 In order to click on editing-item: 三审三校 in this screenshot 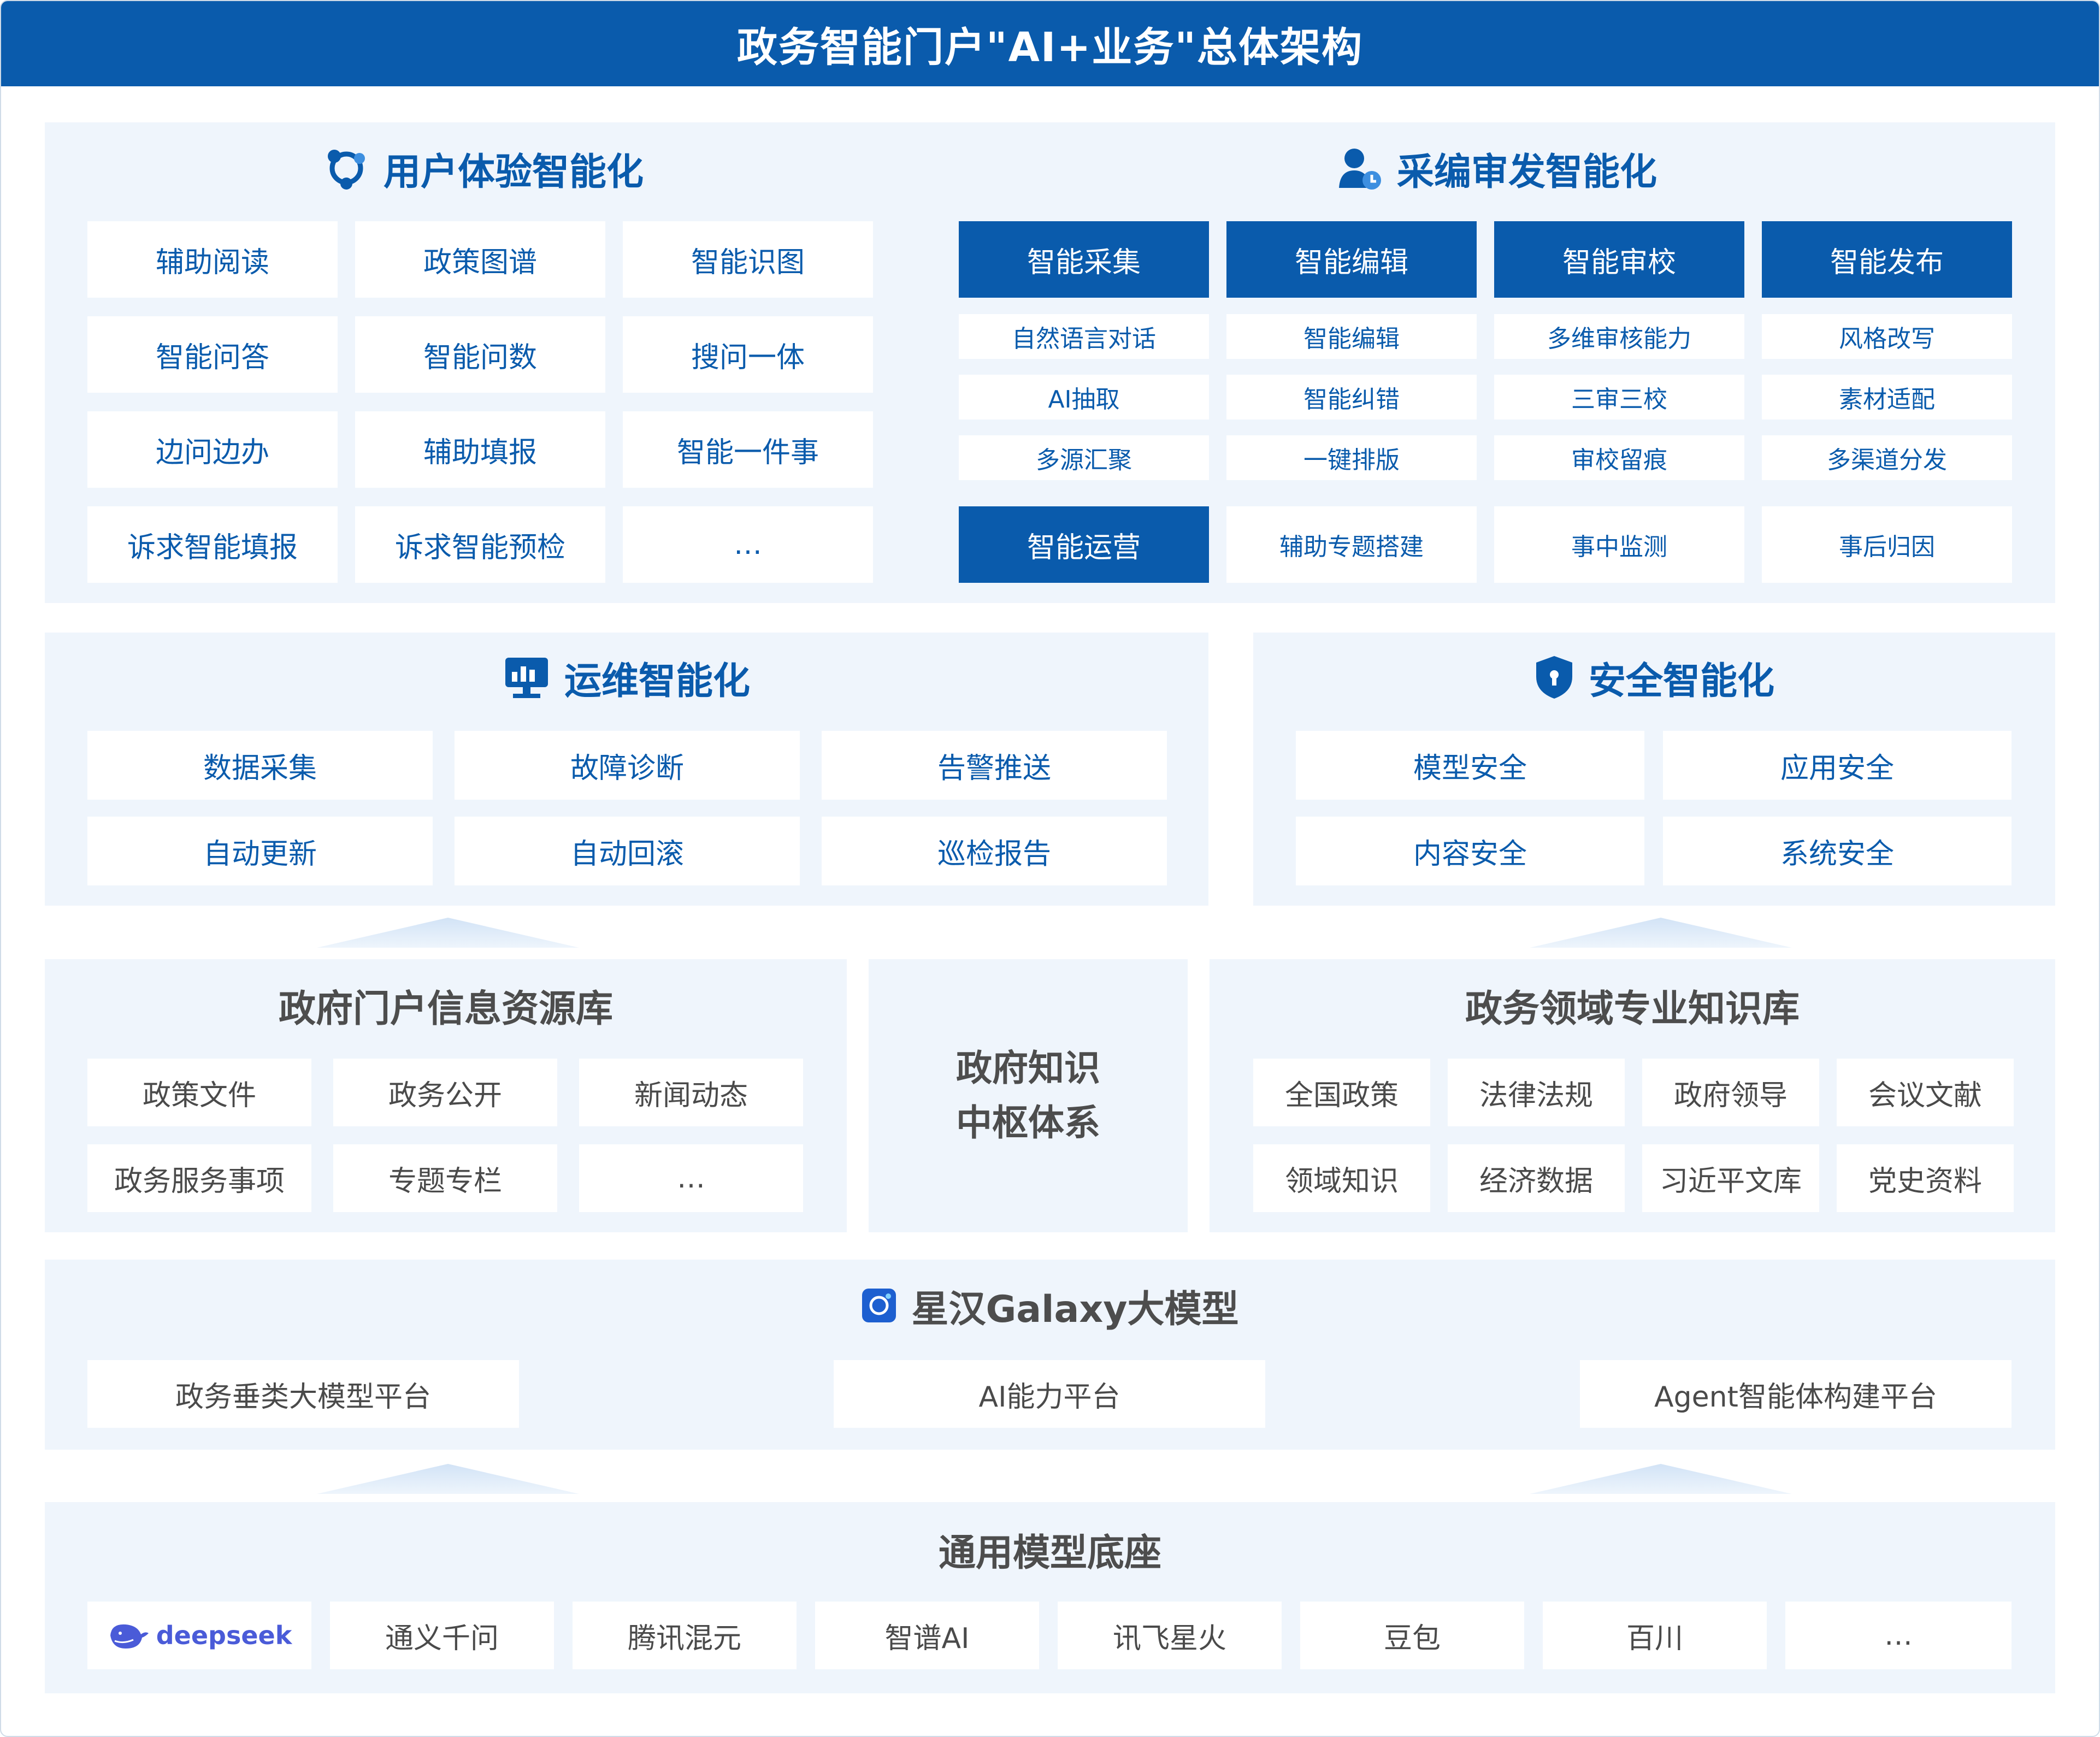, I will do `click(1619, 397)`.